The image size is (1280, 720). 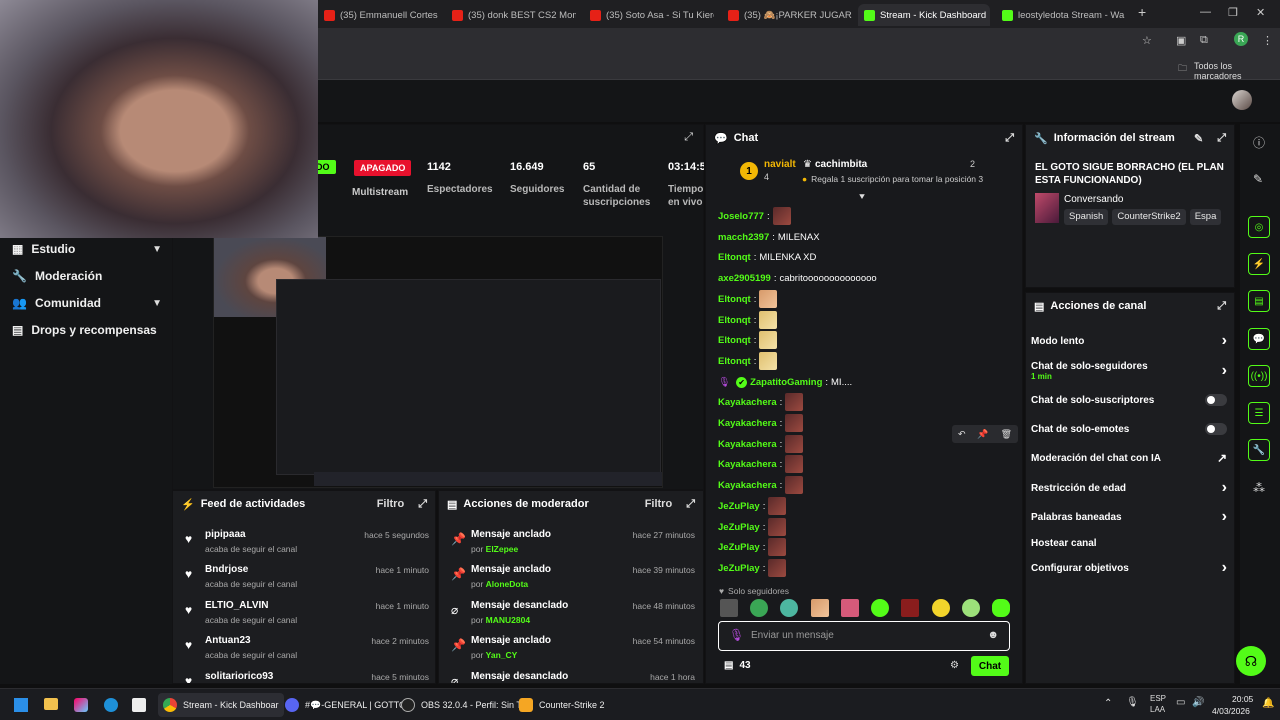 I want to click on profile-avatar: R, so click(x=1241, y=39).